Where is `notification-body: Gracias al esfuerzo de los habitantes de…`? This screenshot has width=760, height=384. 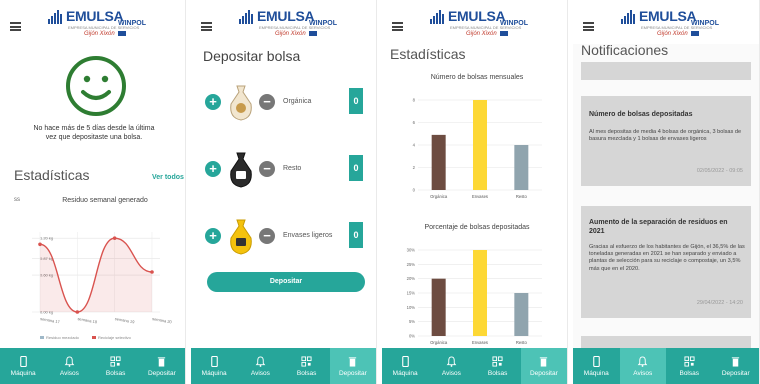 notification-body: Gracias al esfuerzo de los habitantes de… is located at coordinates (667, 258).